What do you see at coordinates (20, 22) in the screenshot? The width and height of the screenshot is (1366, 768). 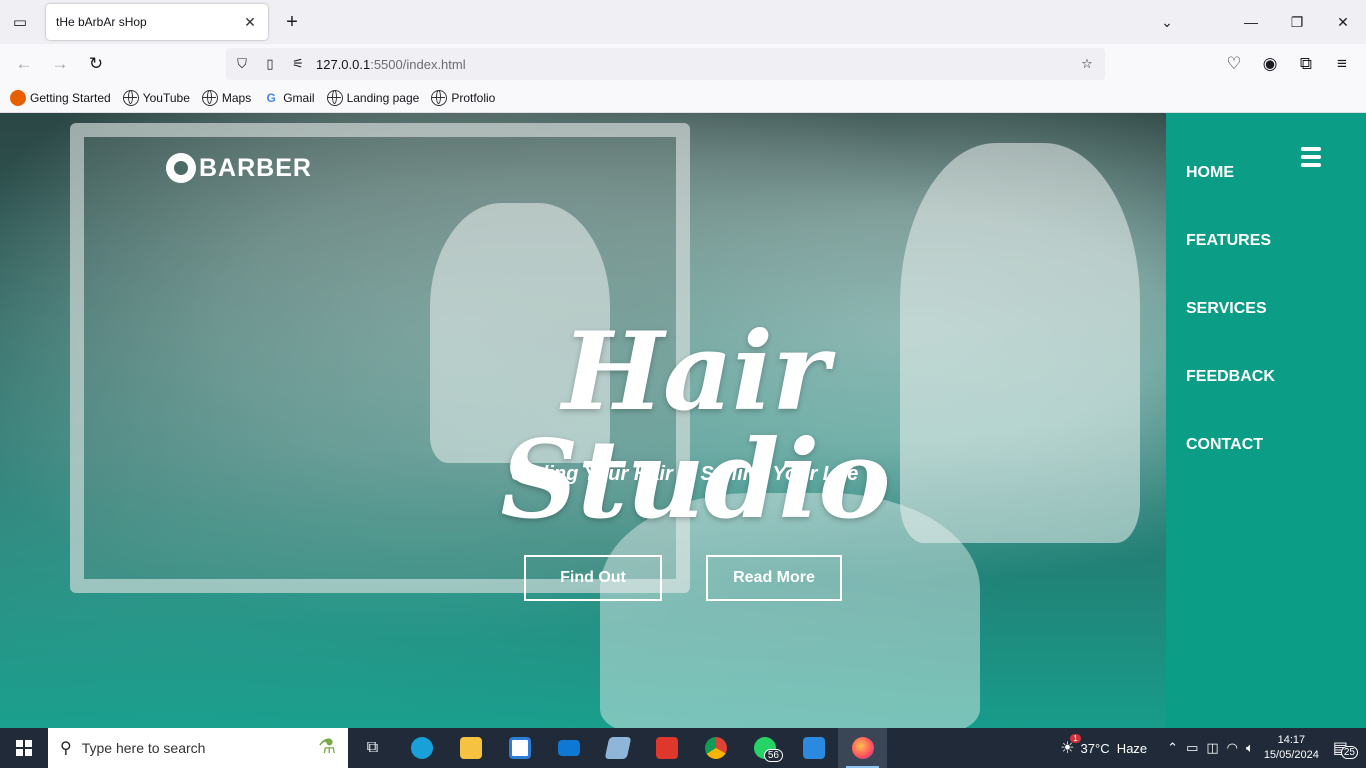 I see `tab-list-icon: ▭` at bounding box center [20, 22].